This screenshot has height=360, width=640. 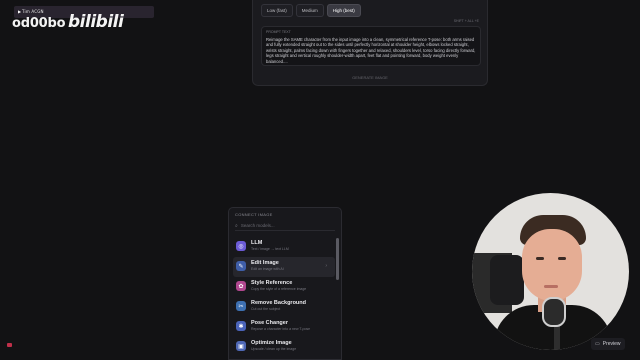 What do you see at coordinates (277, 10) in the screenshot?
I see `quality-low-button: Low (fast)` at bounding box center [277, 10].